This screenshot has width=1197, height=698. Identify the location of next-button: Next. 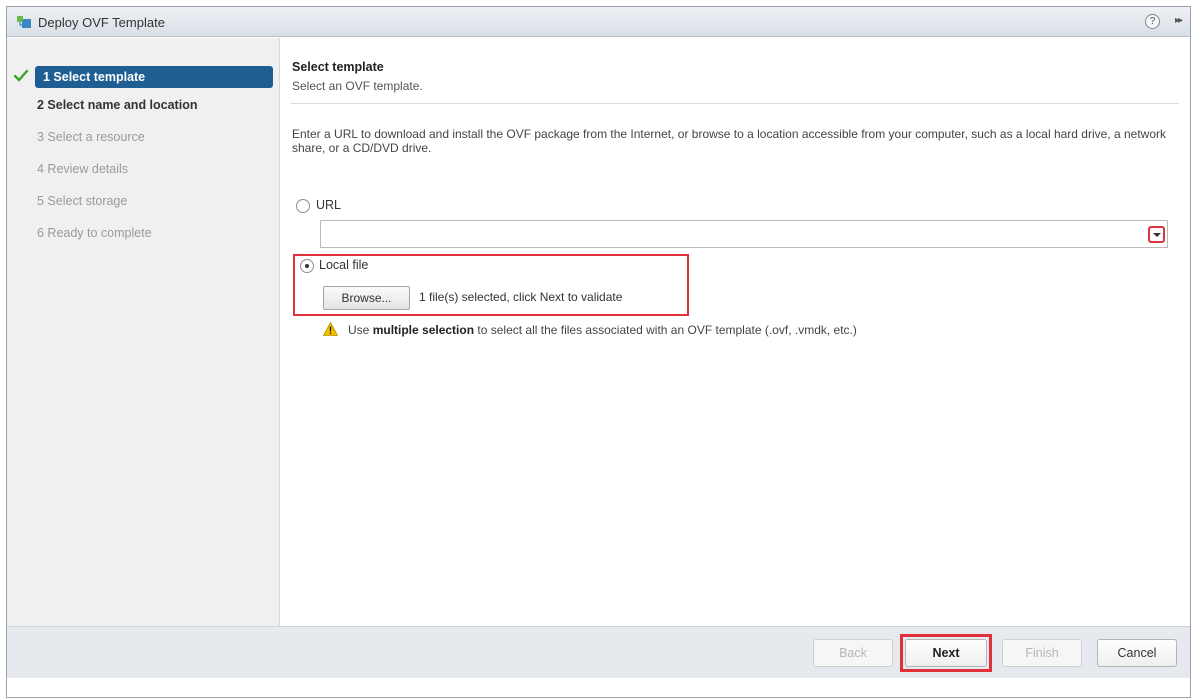
(946, 653).